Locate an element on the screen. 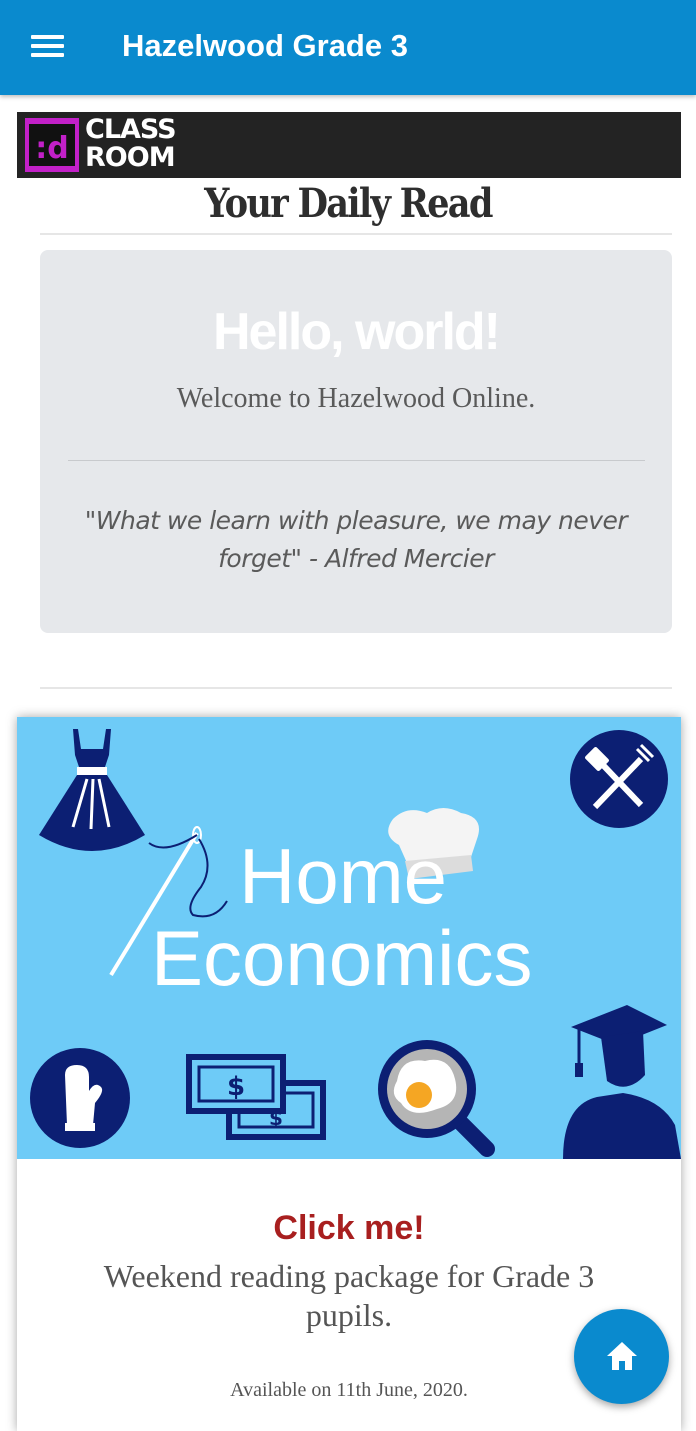 This screenshot has height=1431, width=696. classroom-banner: :d CLASS ROOM is located at coordinates (349, 145).